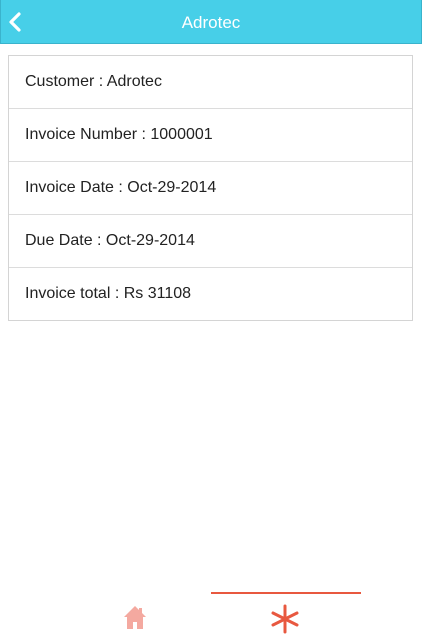  I want to click on home-icon, so click(135, 617).